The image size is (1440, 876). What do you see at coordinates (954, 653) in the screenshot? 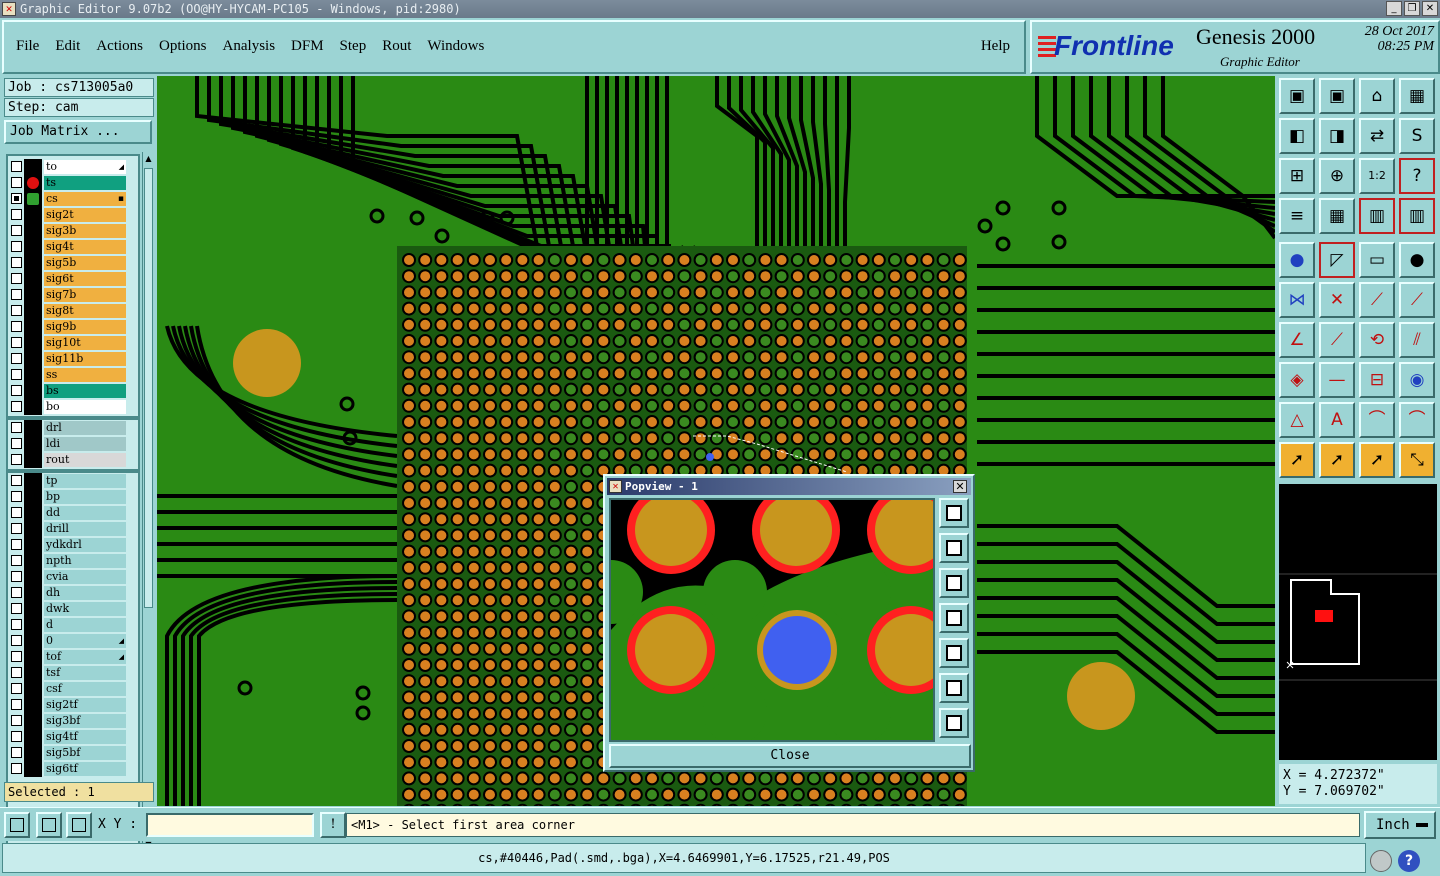
I see `popview-right-icon` at bounding box center [954, 653].